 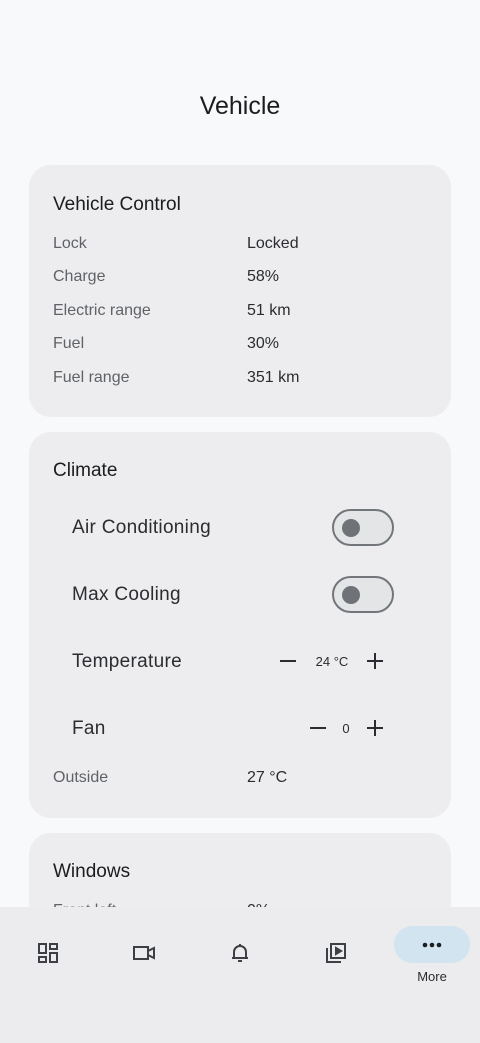 I want to click on bell-icon, so click(x=240, y=953).